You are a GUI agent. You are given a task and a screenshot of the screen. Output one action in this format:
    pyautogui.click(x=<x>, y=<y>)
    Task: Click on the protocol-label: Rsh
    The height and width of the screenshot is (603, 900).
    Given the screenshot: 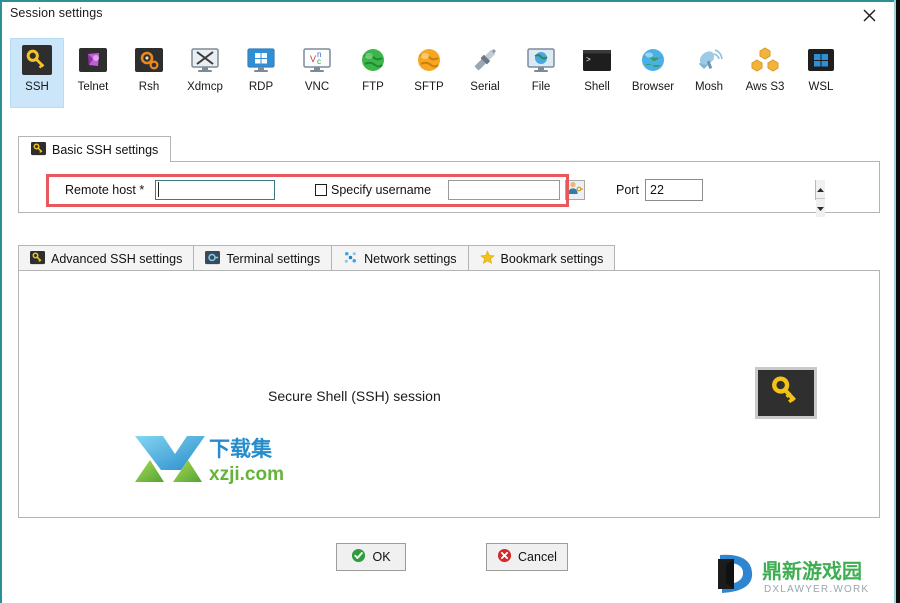 What is the action you would take?
    pyautogui.click(x=149, y=87)
    